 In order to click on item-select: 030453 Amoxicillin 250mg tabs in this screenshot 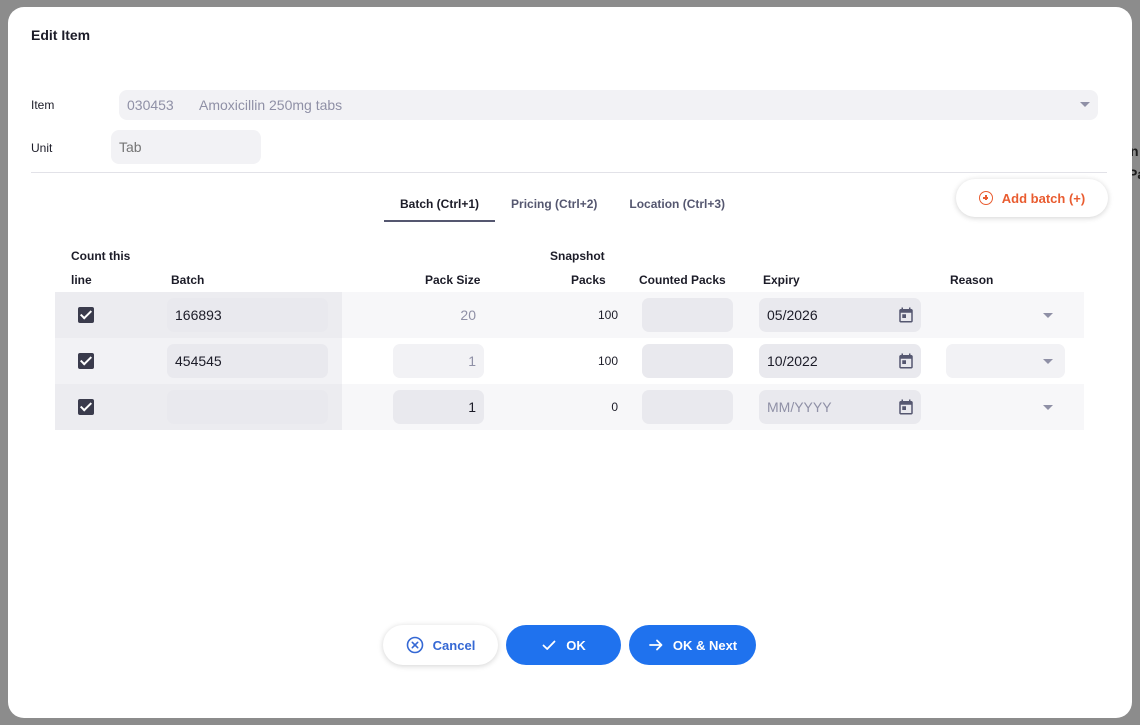, I will do `click(608, 105)`.